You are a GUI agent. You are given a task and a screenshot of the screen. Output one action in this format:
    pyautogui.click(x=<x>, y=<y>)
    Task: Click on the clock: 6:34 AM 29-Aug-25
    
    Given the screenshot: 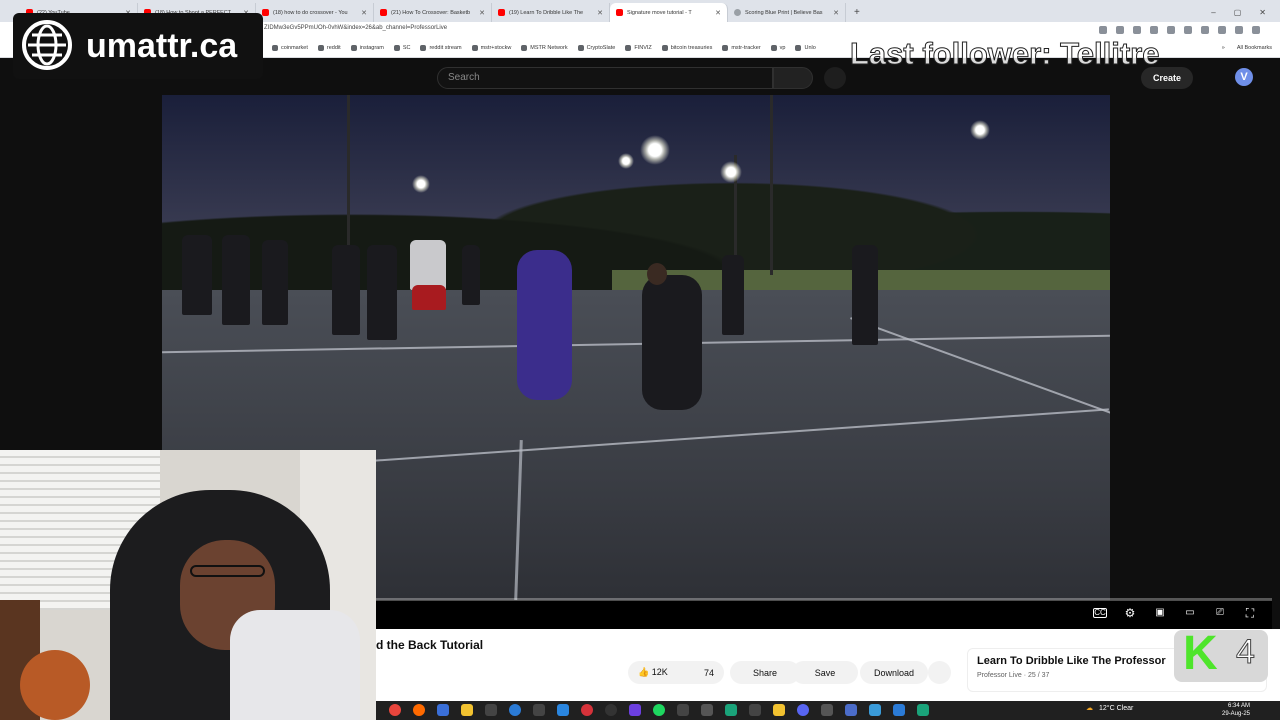 What is the action you would take?
    pyautogui.click(x=1236, y=710)
    